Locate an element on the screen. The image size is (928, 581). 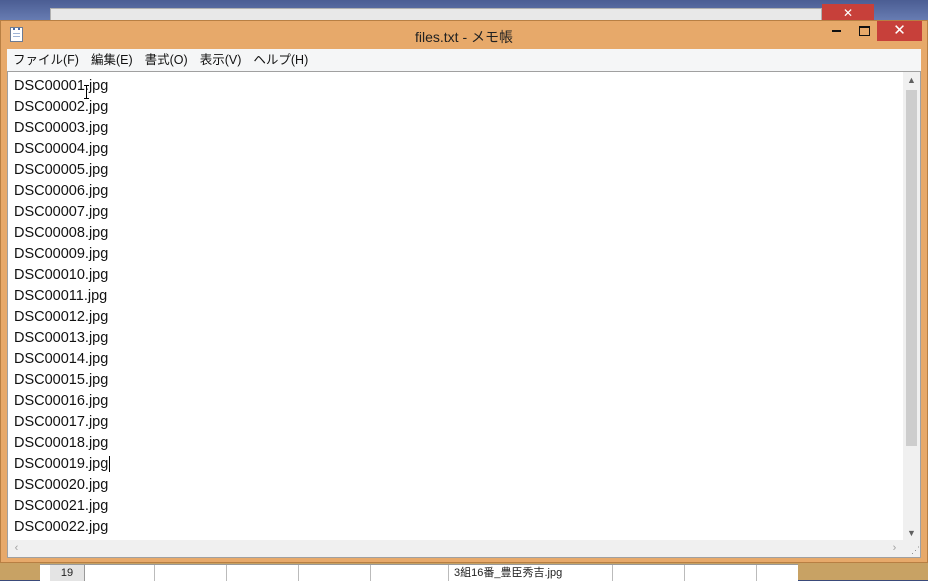
text-line: DSC00018.jpg is located at coordinates (459, 443).